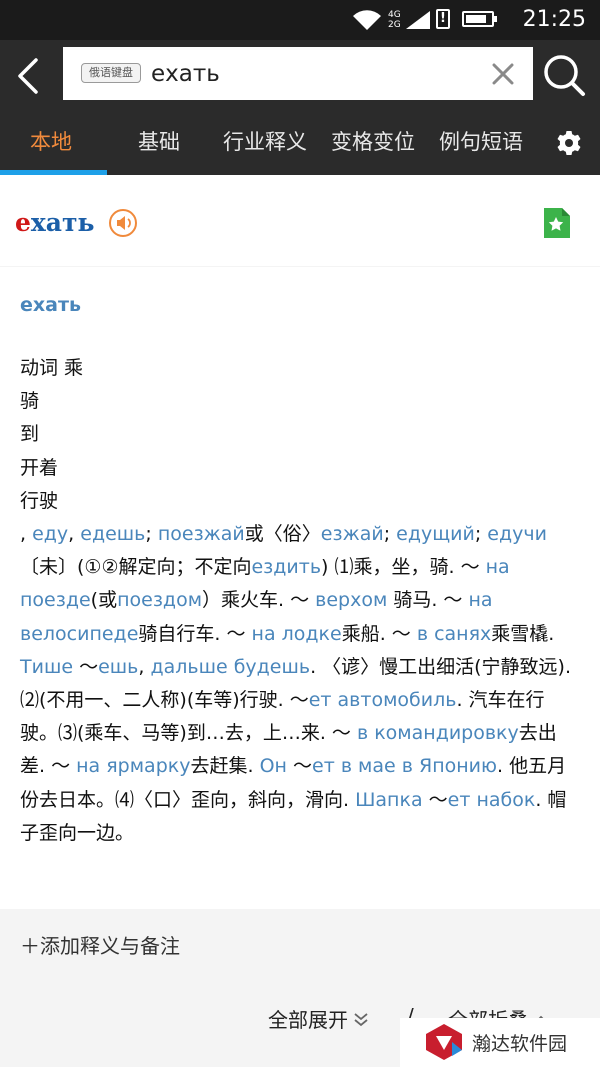 This screenshot has height=1067, width=600. What do you see at coordinates (367, 20) in the screenshot?
I see `wifi-icon` at bounding box center [367, 20].